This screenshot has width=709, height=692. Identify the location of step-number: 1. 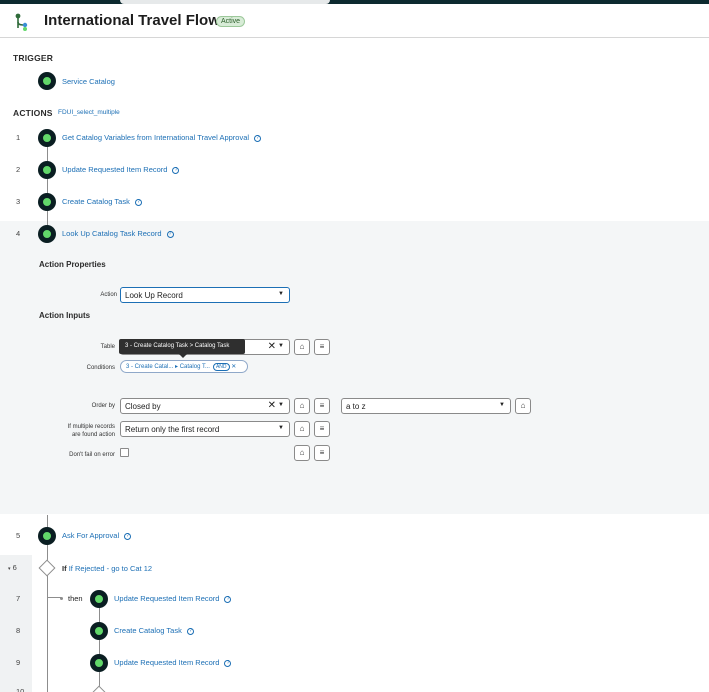
(18, 137).